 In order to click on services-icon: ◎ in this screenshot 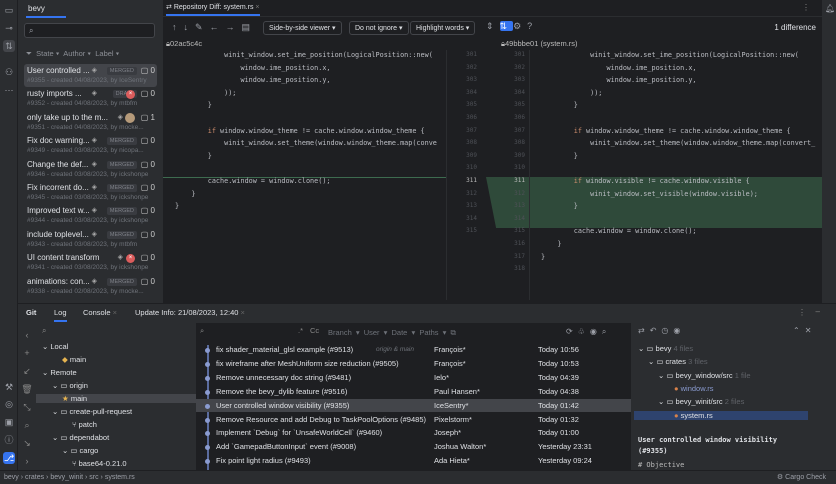, I will do `click(9, 404)`.